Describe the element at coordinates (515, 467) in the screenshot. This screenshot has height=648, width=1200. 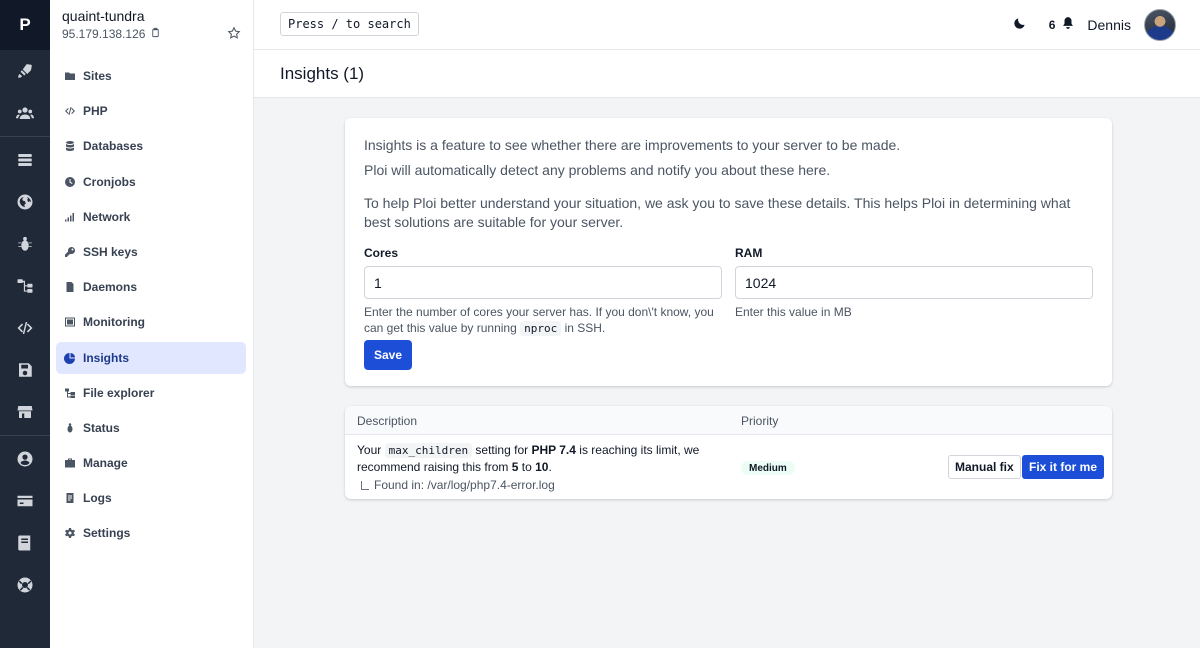
I see `from-value: 5` at that location.